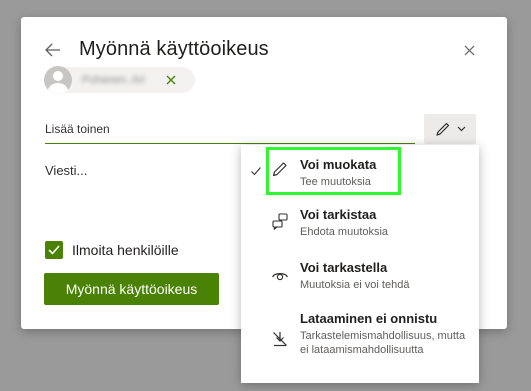 This screenshot has height=391, width=531. Describe the element at coordinates (461, 129) in the screenshot. I see `chevron-down-icon` at that location.